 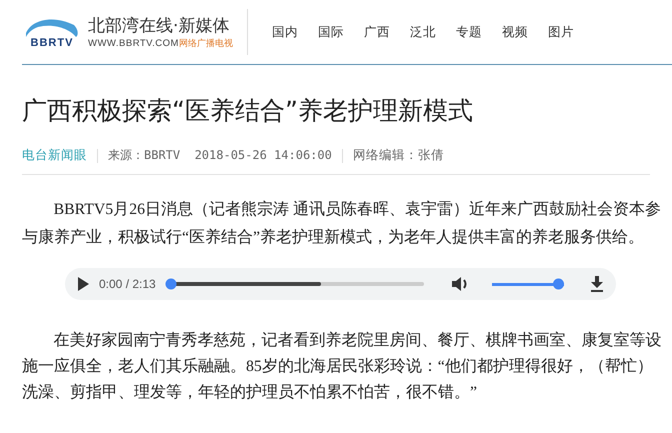 What do you see at coordinates (220, 155) in the screenshot?
I see `source-date: 来源：BBRTV 2018-05-26 14:06:00` at bounding box center [220, 155].